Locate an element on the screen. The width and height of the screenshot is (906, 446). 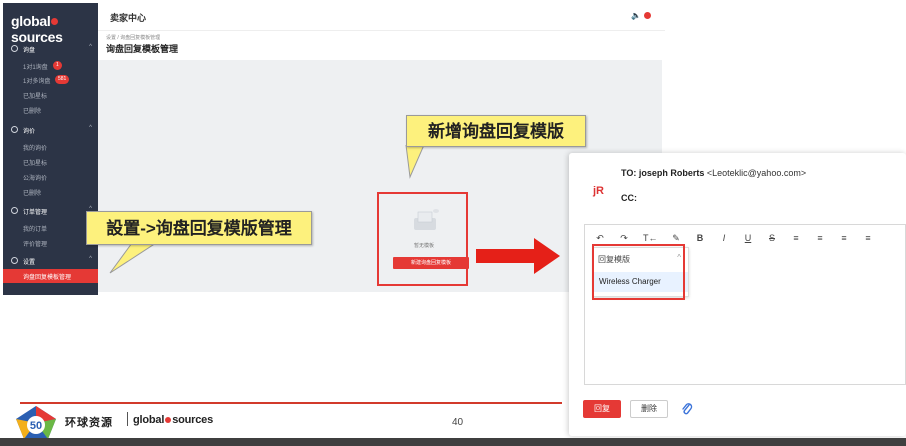
unread-badge: 1 is located at coordinates (57, 65).